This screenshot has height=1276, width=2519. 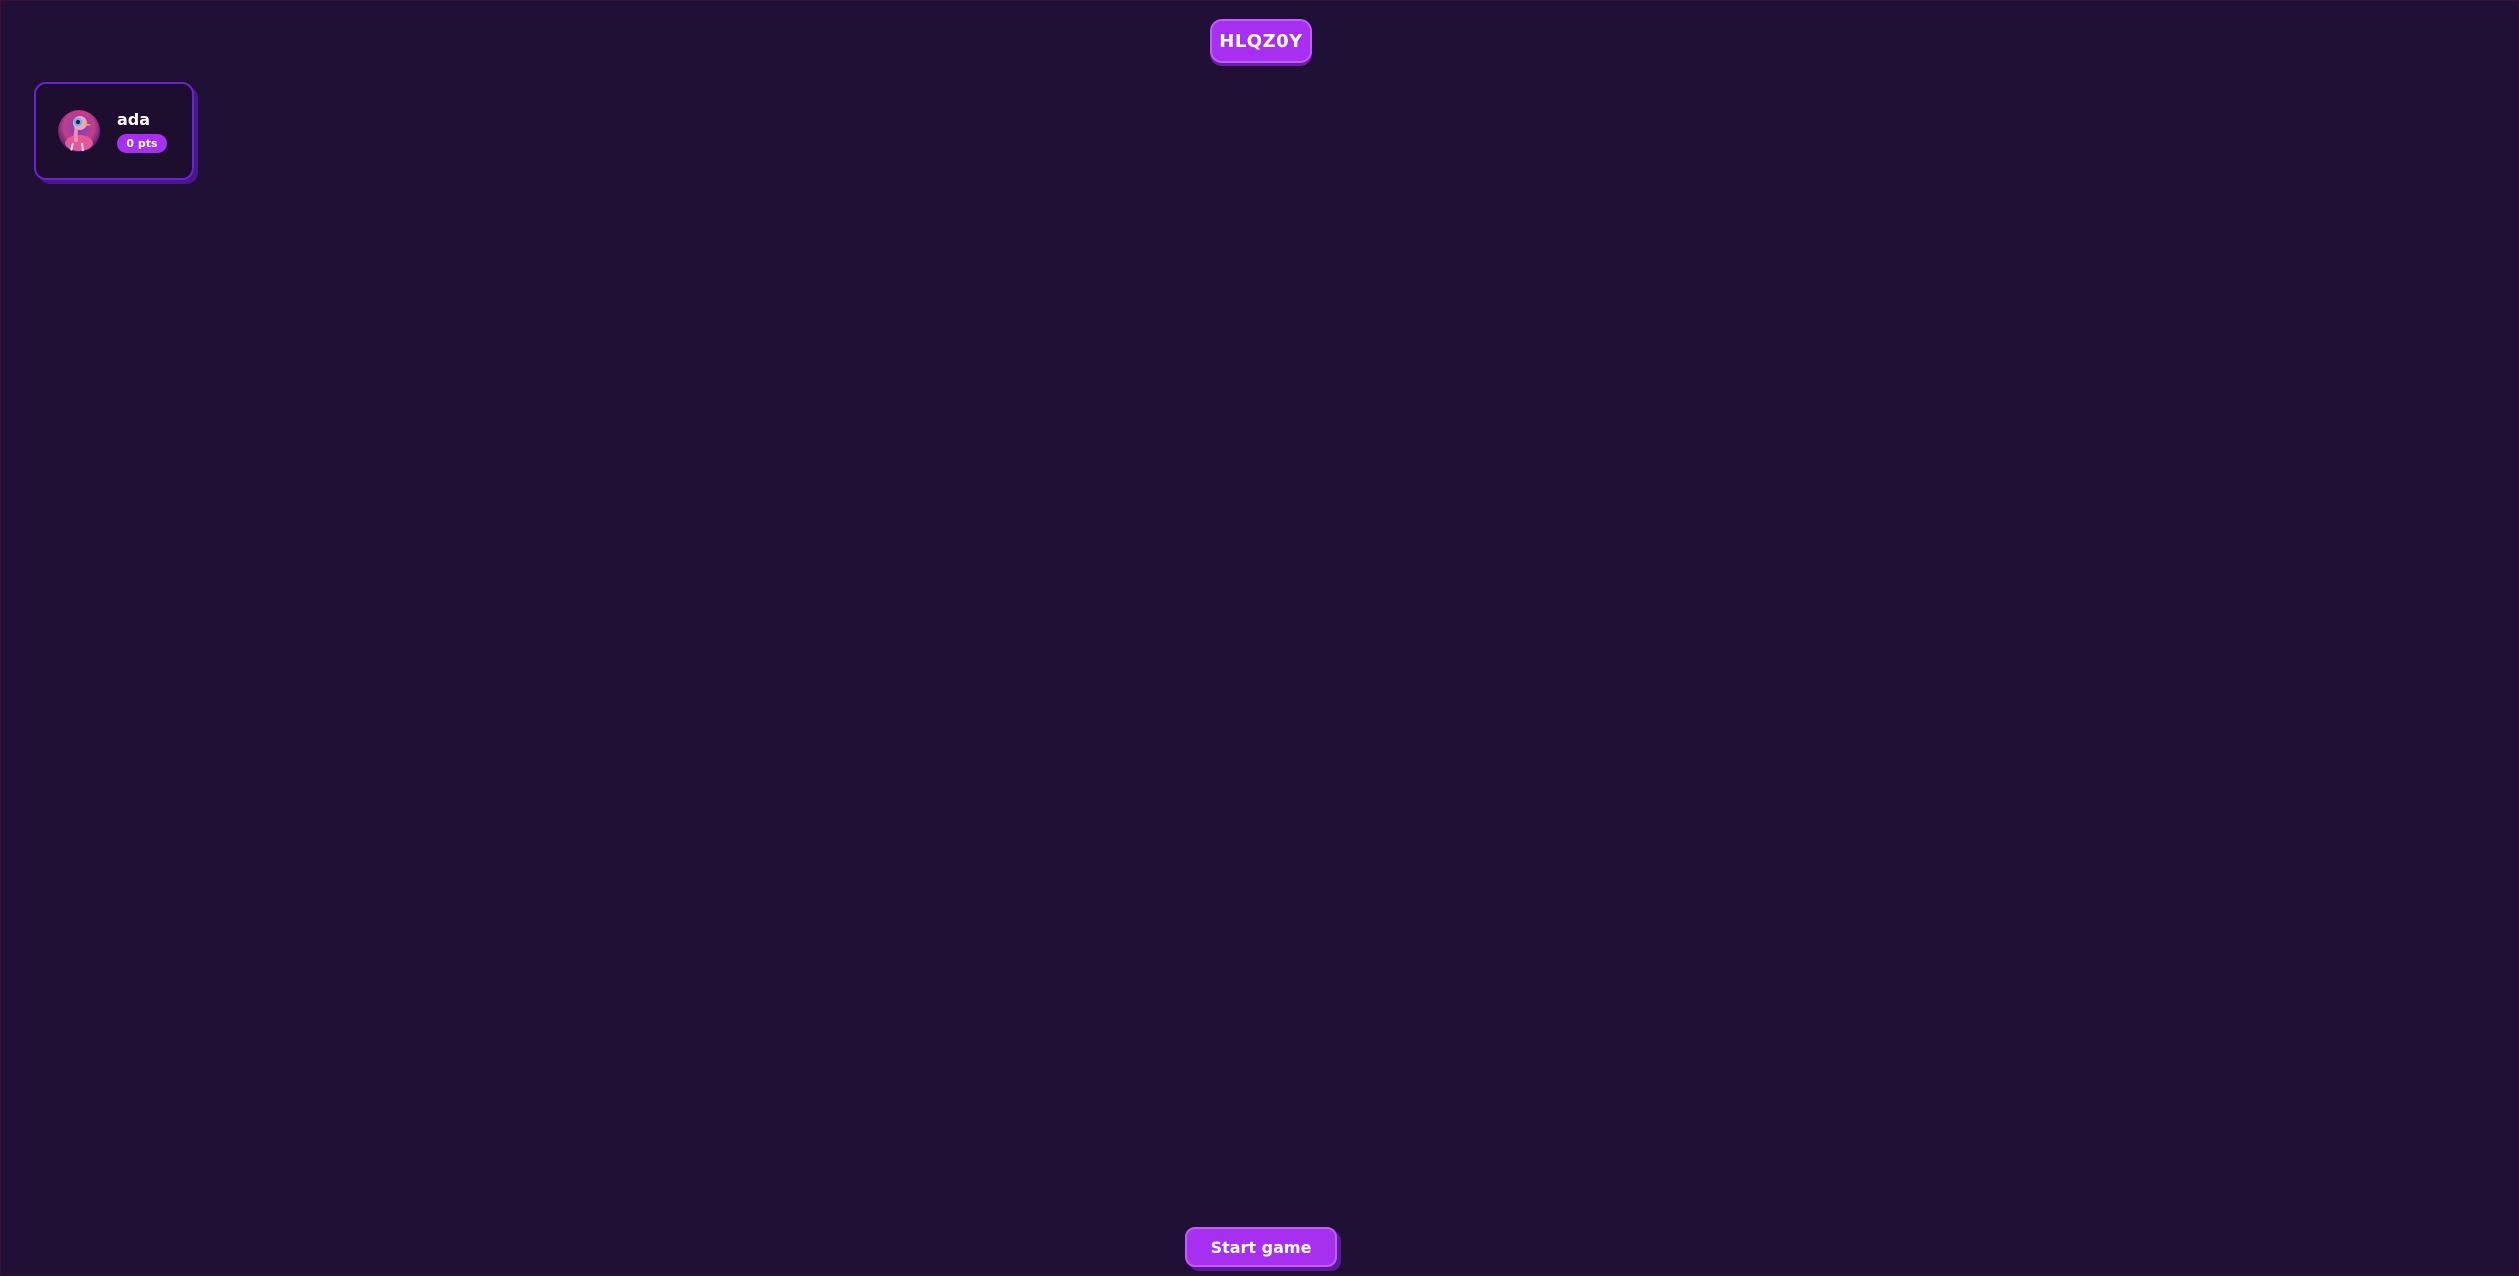 What do you see at coordinates (114, 131) in the screenshot?
I see `player-card: ada 0 pts` at bounding box center [114, 131].